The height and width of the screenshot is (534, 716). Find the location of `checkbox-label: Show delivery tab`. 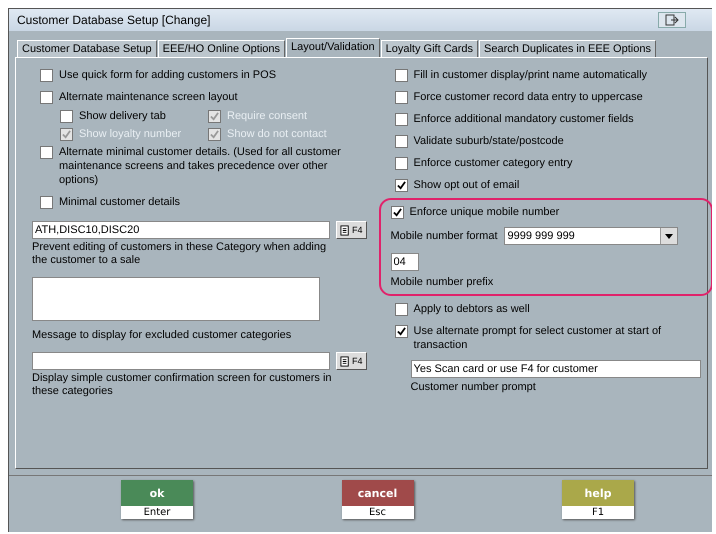

checkbox-label: Show delivery tab is located at coordinates (122, 116).